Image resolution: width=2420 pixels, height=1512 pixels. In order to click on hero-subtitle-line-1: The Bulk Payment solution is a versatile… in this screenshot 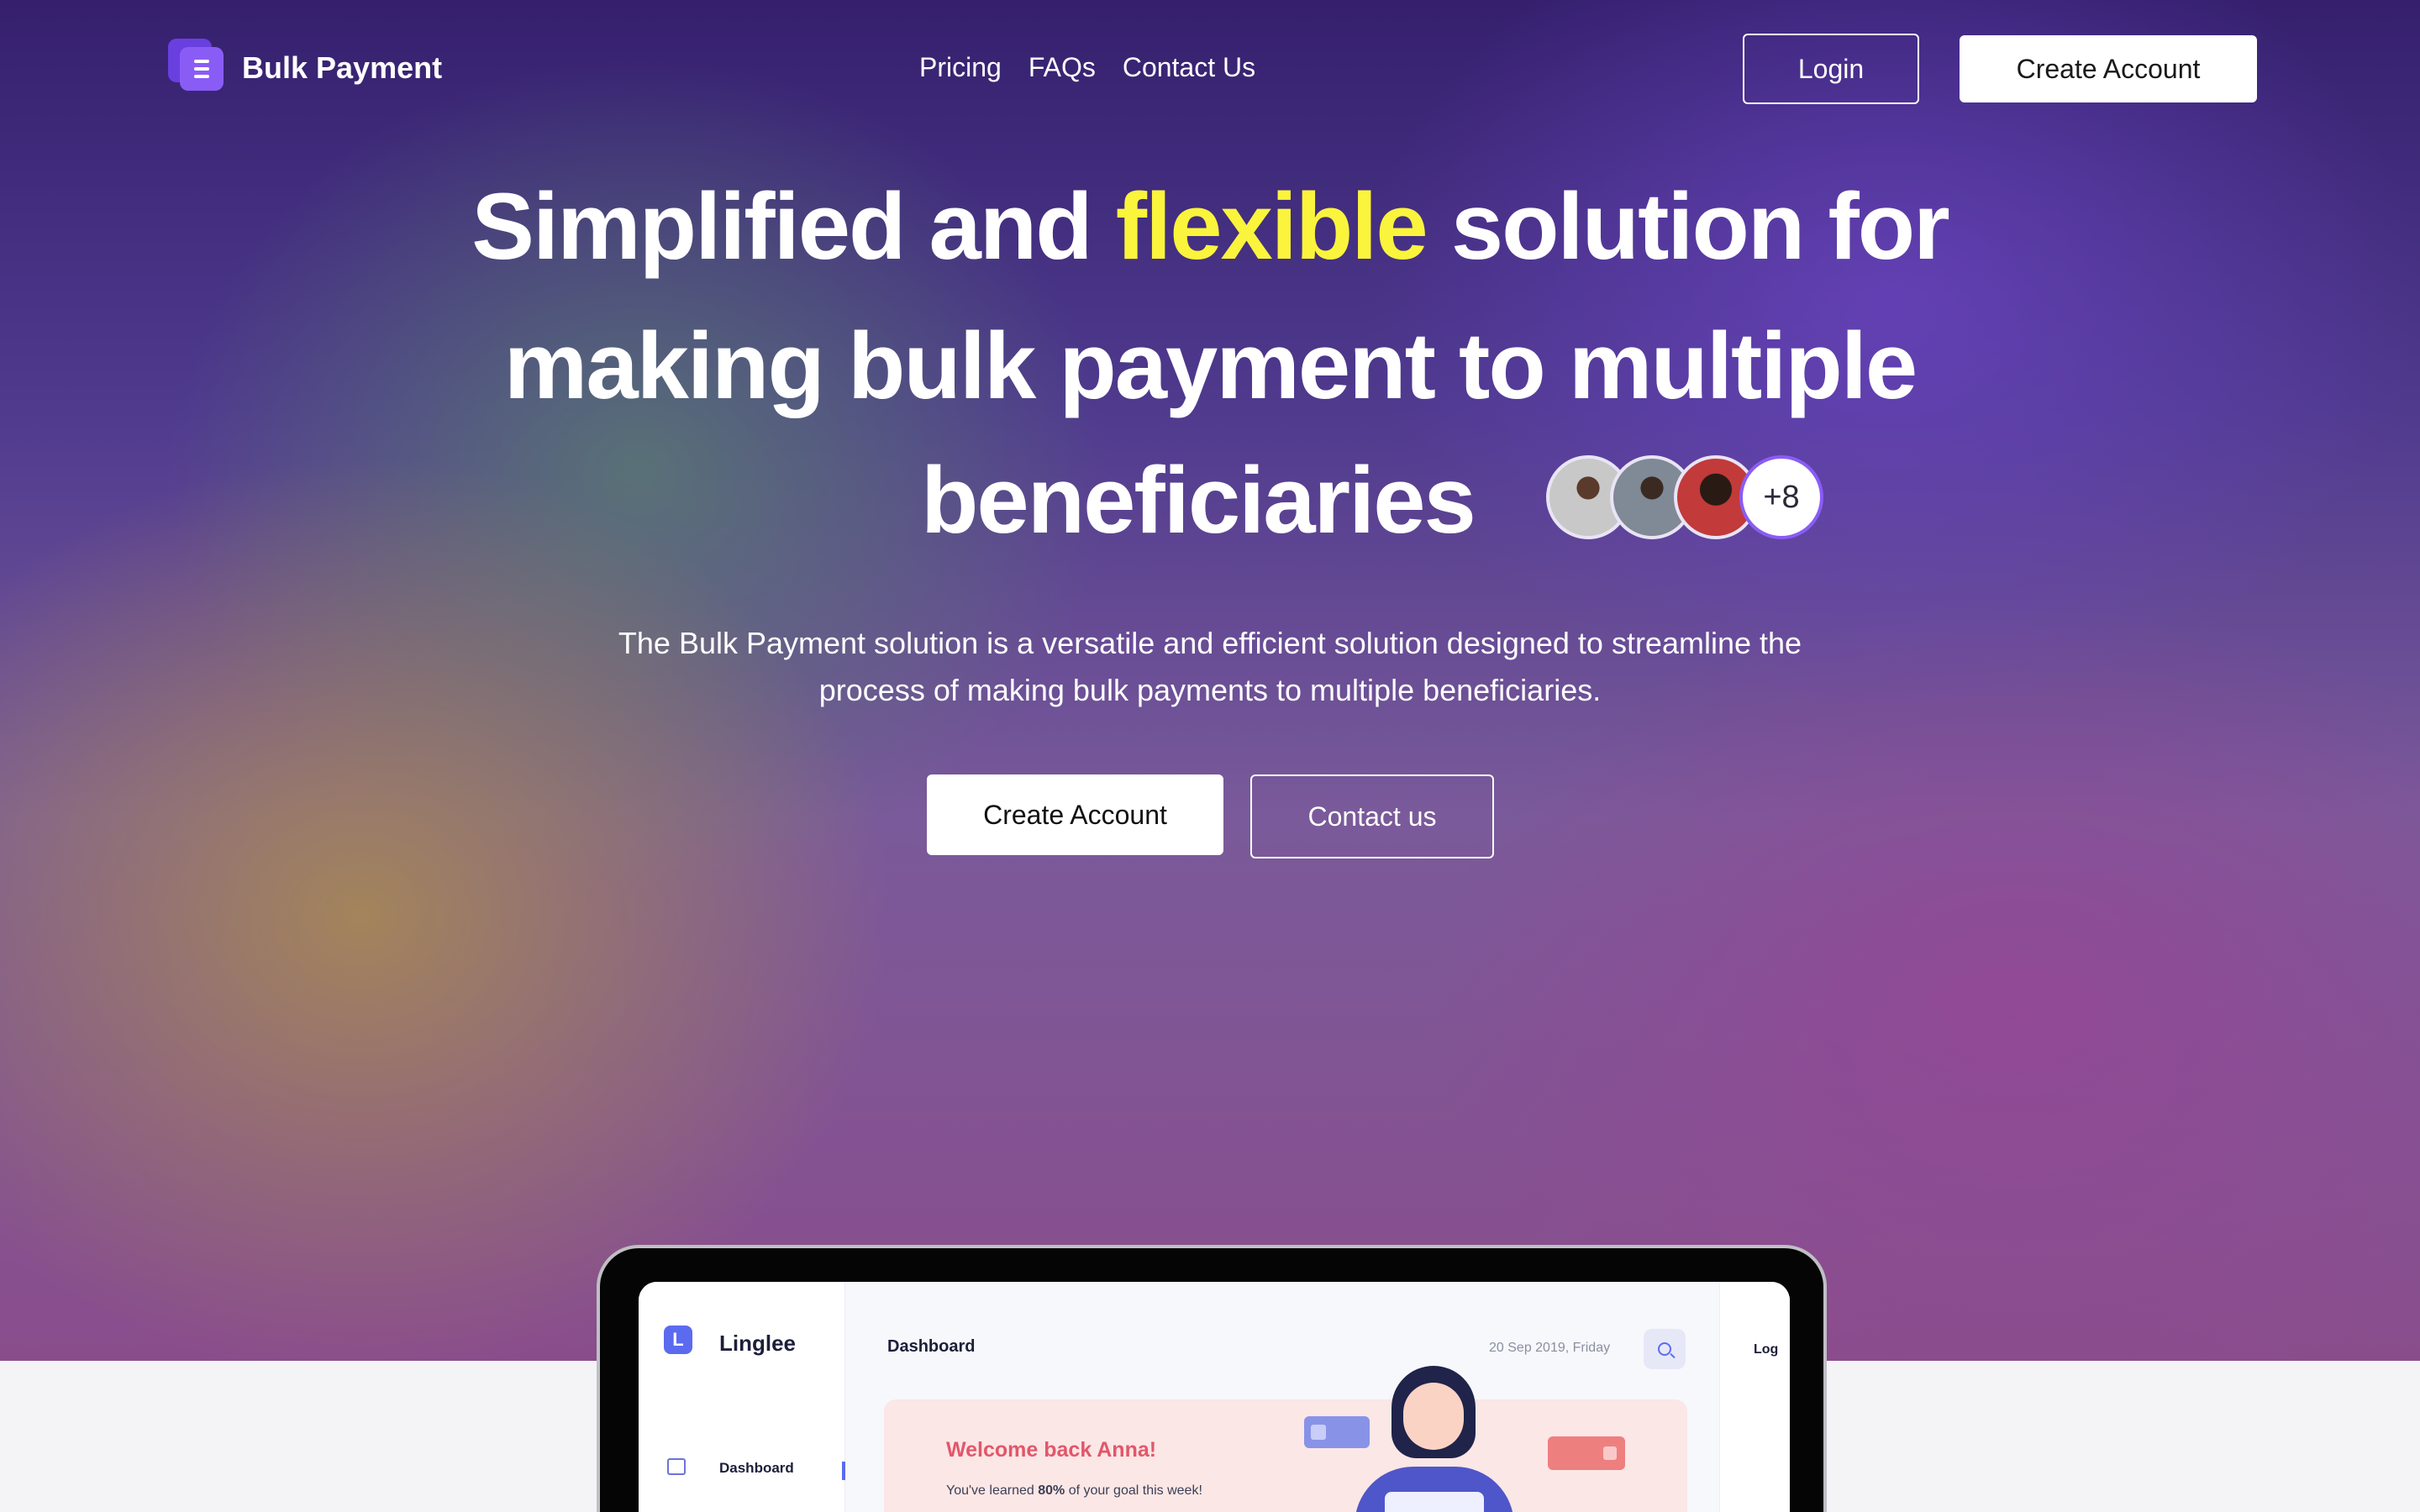, I will do `click(1210, 643)`.